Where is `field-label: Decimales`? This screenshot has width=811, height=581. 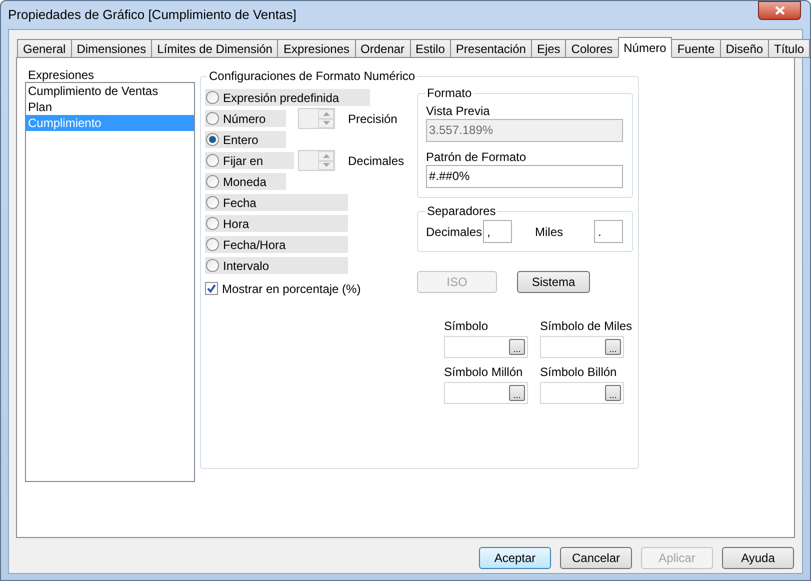 field-label: Decimales is located at coordinates (454, 232).